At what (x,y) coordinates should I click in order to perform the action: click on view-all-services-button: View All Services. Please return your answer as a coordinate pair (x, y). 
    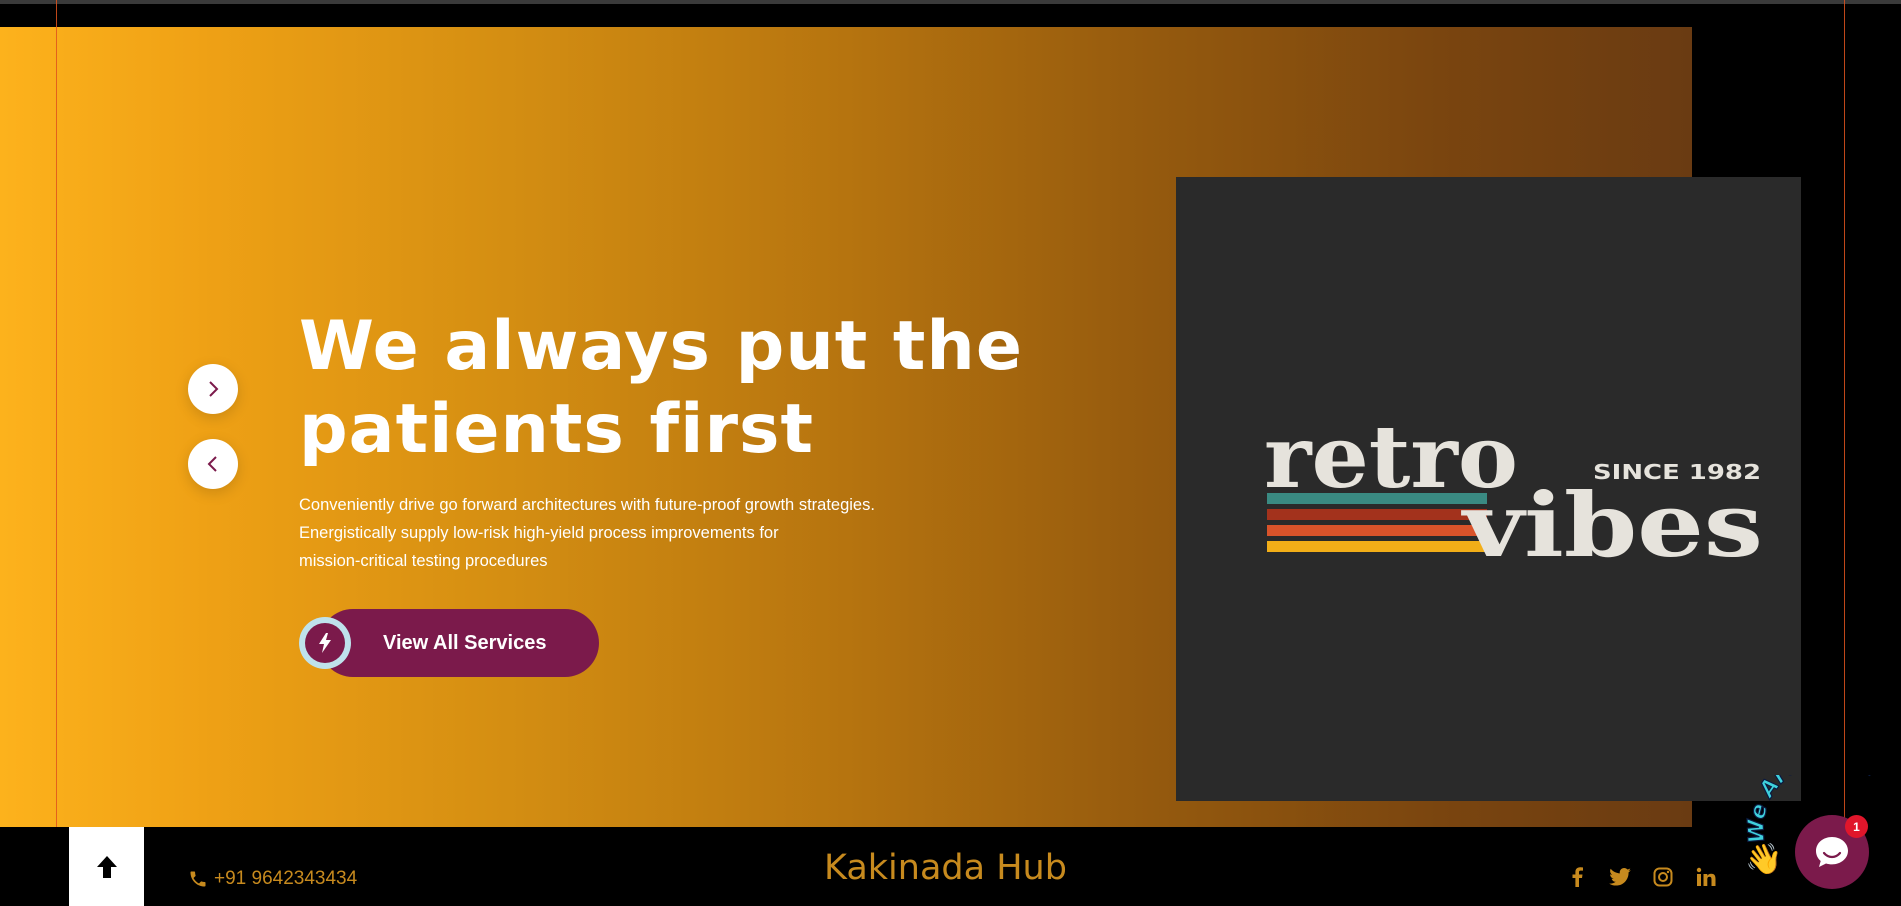
    Looking at the image, I should click on (449, 643).